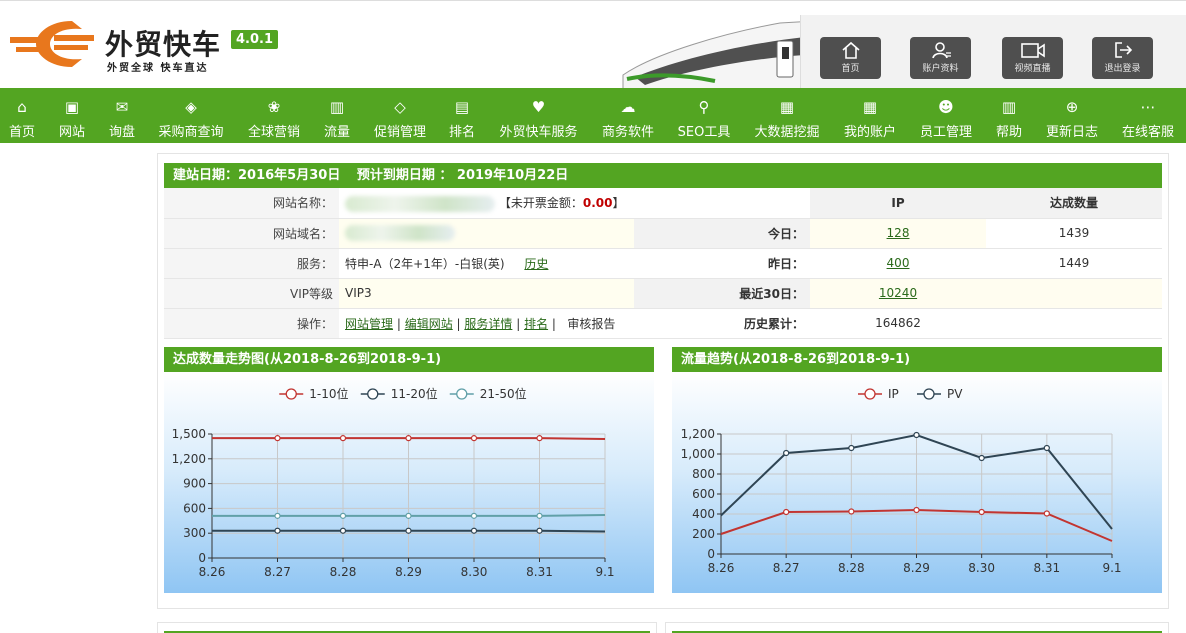 The image size is (1186, 633). I want to click on nav-item-10: ⚲ SEO工具, so click(704, 115).